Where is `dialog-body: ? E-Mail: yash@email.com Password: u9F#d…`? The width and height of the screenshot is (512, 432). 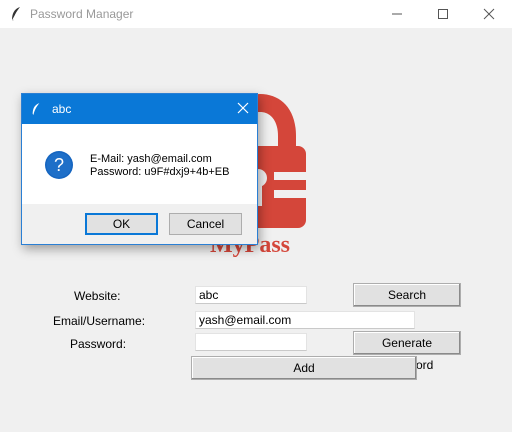
dialog-body: ? E-Mail: yash@email.com Password: u9F#d… is located at coordinates (139, 164).